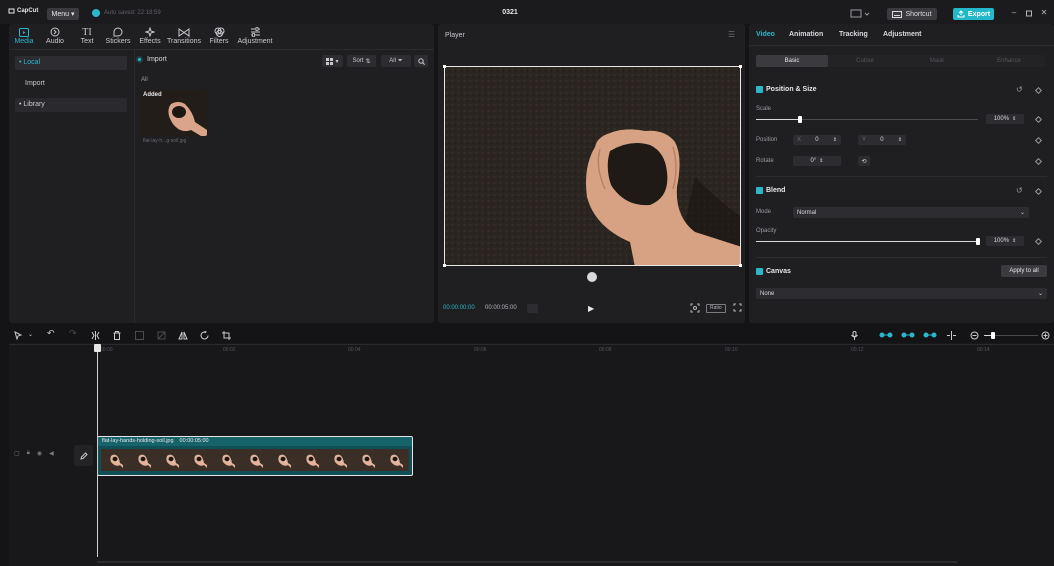 The image size is (1054, 566). Describe the element at coordinates (71, 105) in the screenshot. I see `sidebar-item-library: • Library` at that location.